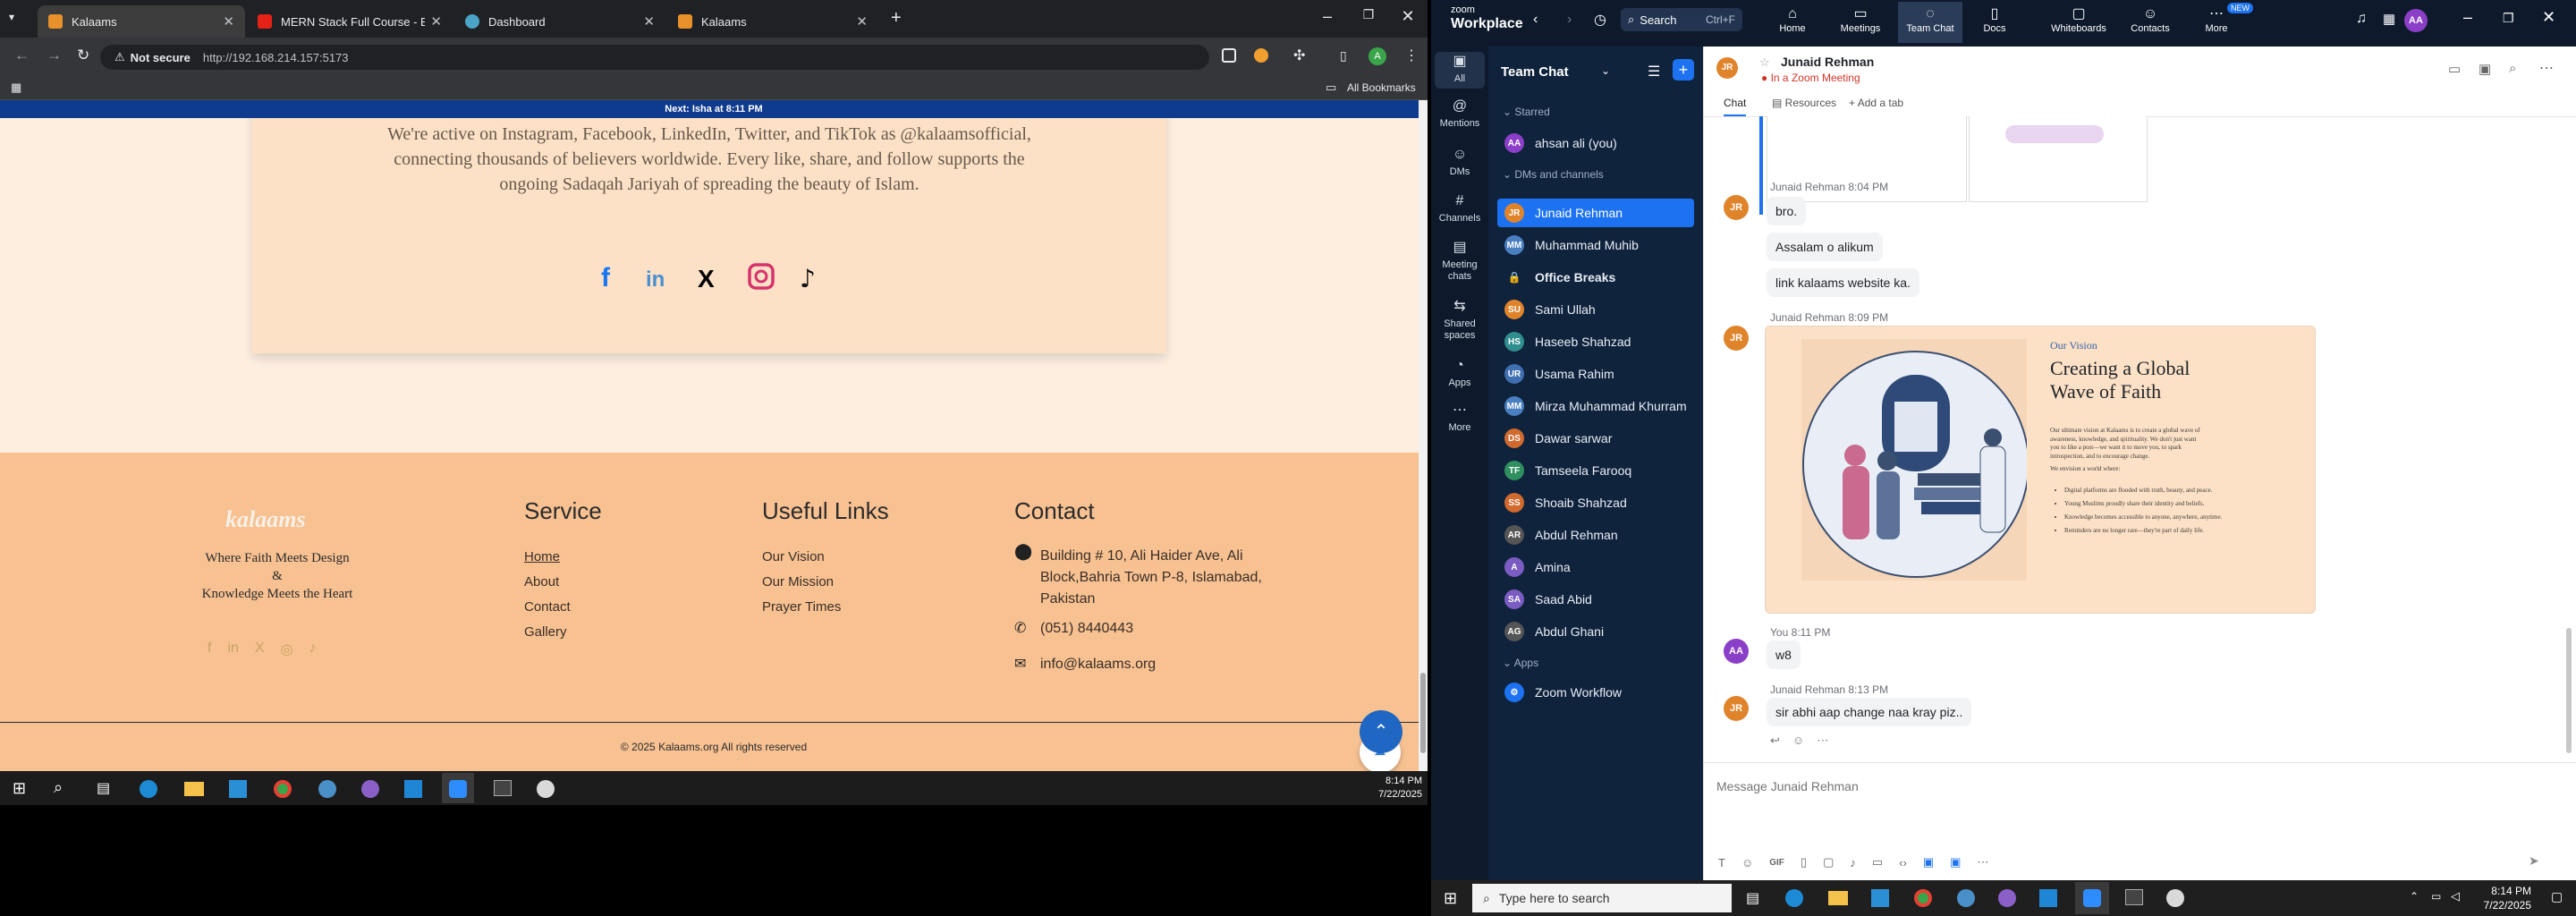  Describe the element at coordinates (1595, 438) in the screenshot. I see `contact-item: DS Dawar sarwar` at that location.